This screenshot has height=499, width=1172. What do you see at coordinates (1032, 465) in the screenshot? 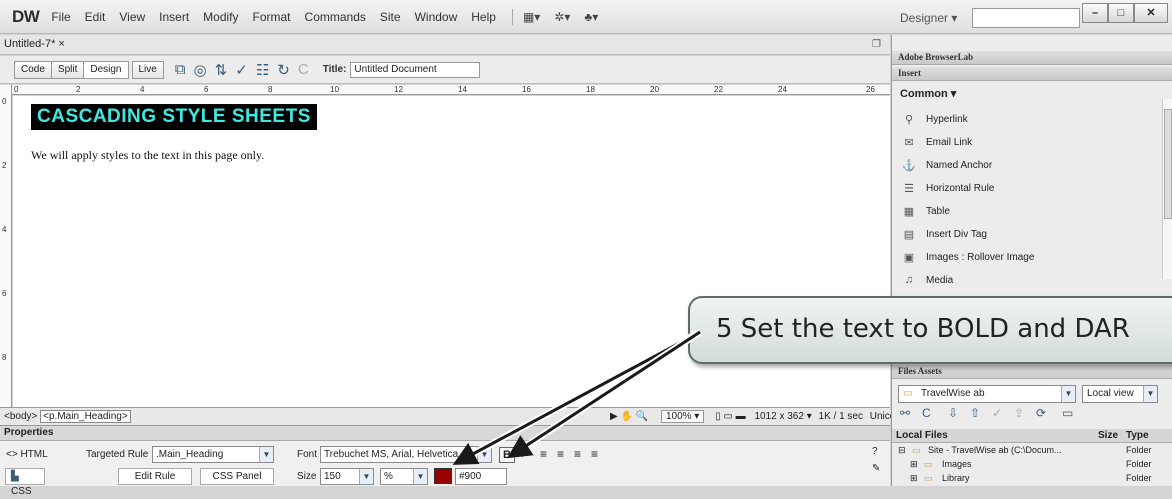
I see `file-row: ⊞ ▭ Images Folder` at bounding box center [1032, 465].